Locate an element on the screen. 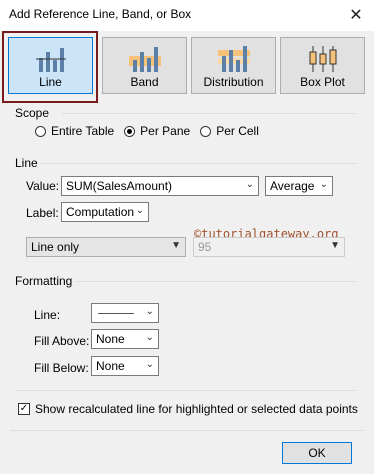  fill-below-dropdown: None ⌄ is located at coordinates (125, 366).